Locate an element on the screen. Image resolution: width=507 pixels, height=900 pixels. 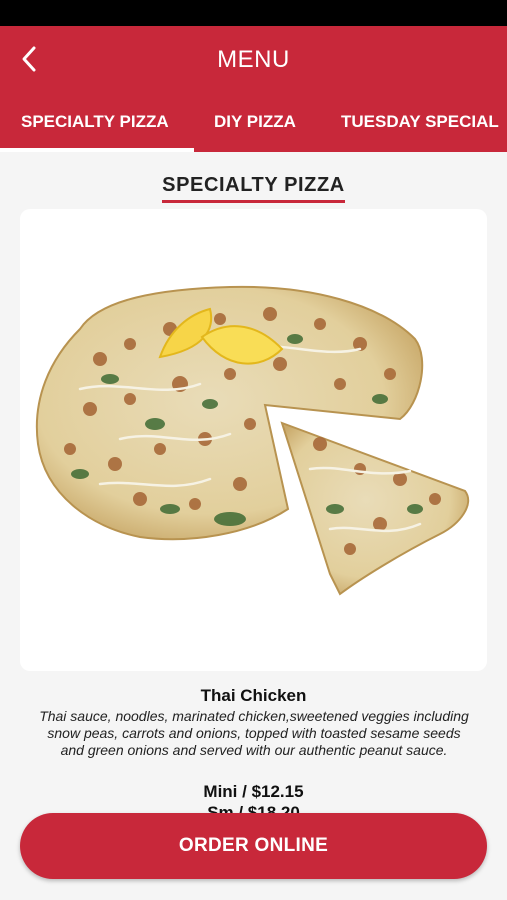
order-online-button: ORDER ONLINE is located at coordinates (253, 846).